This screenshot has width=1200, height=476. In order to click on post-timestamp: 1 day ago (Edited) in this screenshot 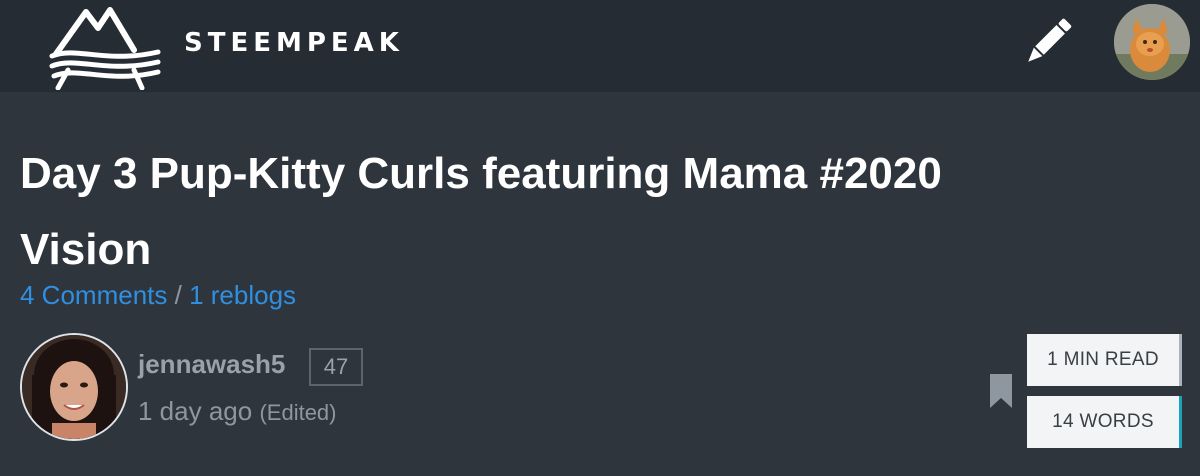, I will do `click(237, 411)`.